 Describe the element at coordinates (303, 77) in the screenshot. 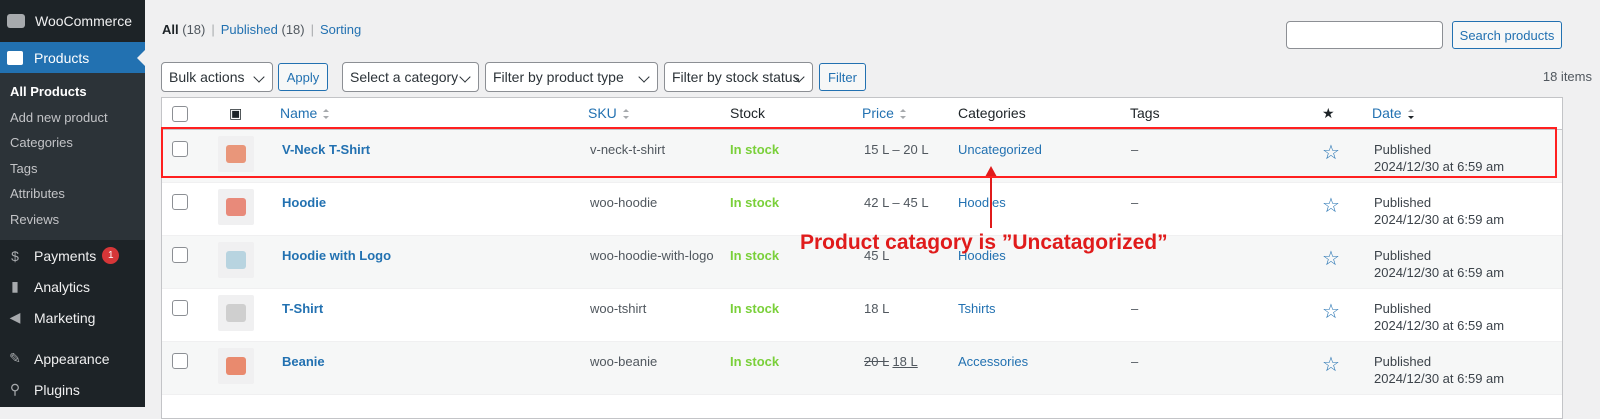

I see `apply-button: Apply` at that location.